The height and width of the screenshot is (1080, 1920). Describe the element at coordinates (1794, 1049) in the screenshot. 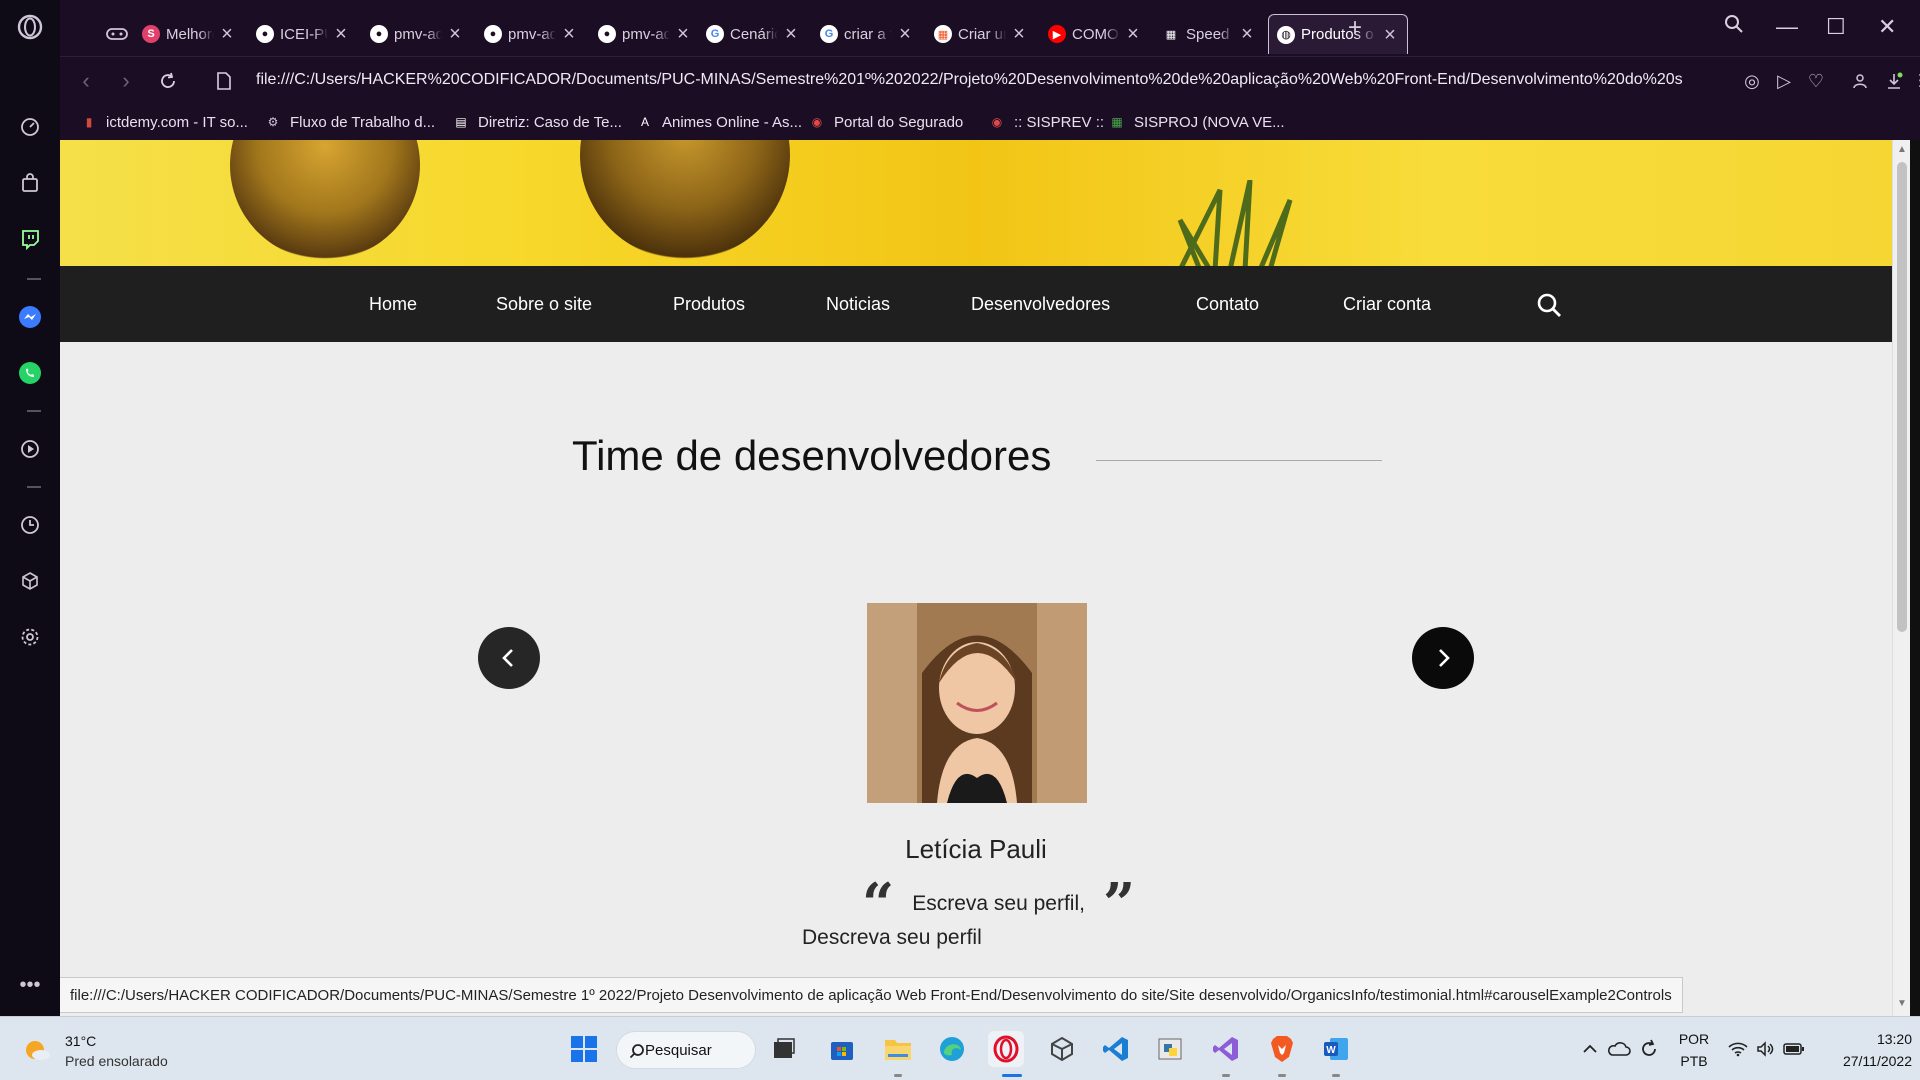

I see `battery-icon` at that location.